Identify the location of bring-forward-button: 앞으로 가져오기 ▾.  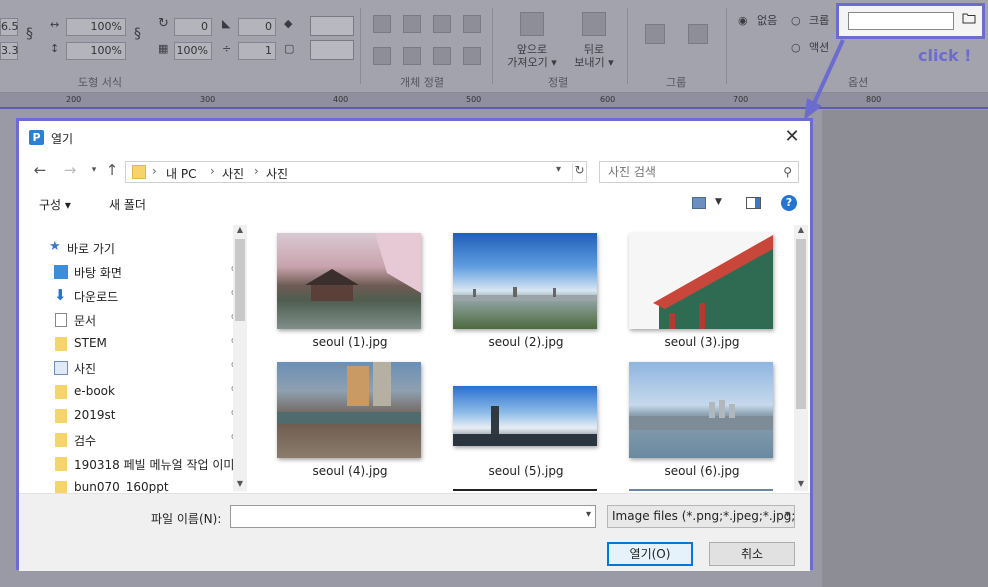
(532, 56).